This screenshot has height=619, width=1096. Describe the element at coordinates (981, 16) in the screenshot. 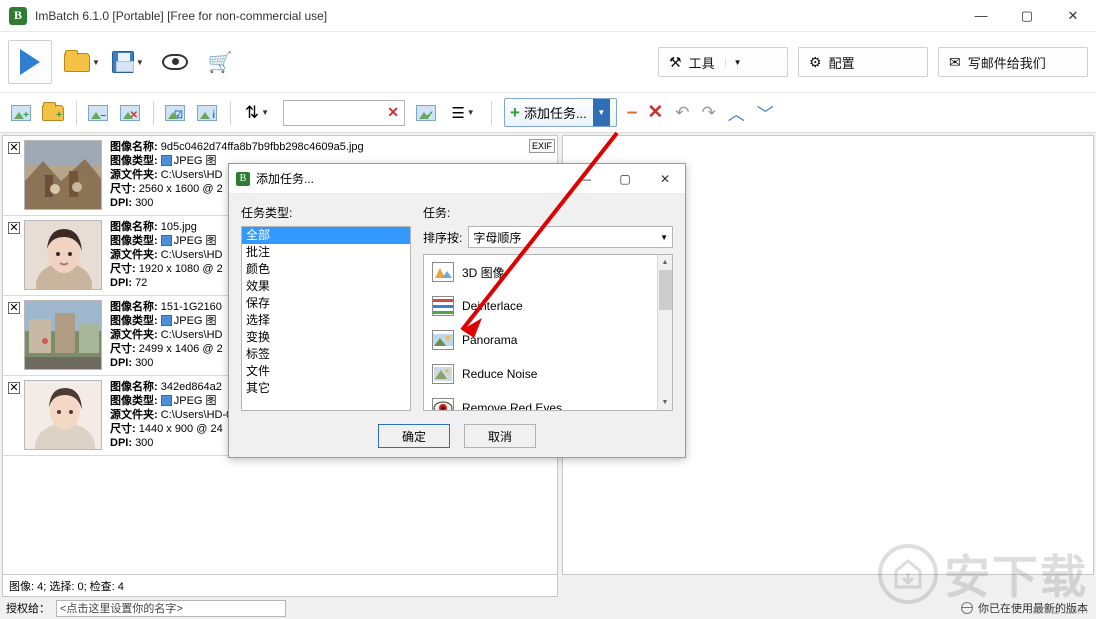

I see `minimize-button: —` at that location.